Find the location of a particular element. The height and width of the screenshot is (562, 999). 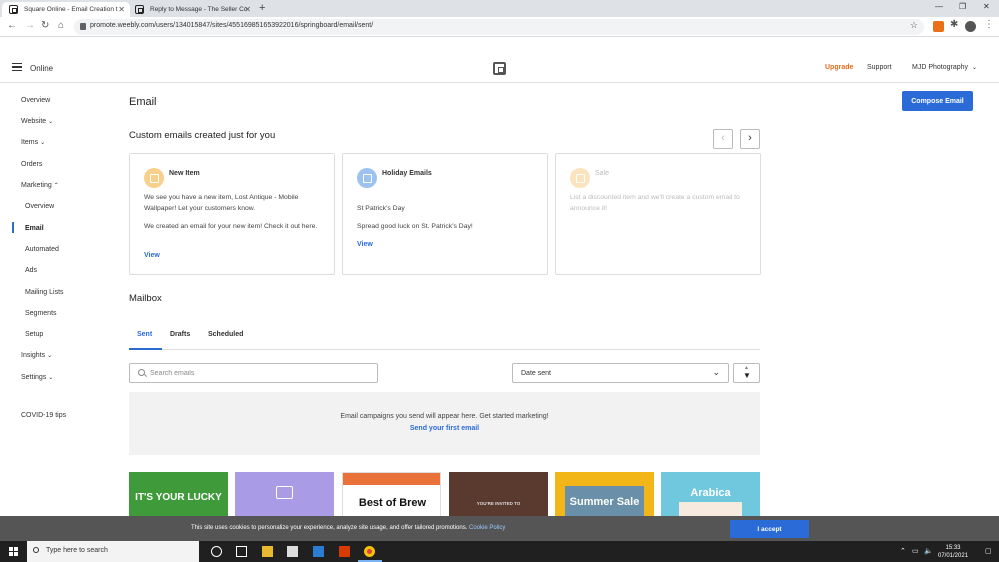

minimize-icon: — is located at coordinates (939, 6).